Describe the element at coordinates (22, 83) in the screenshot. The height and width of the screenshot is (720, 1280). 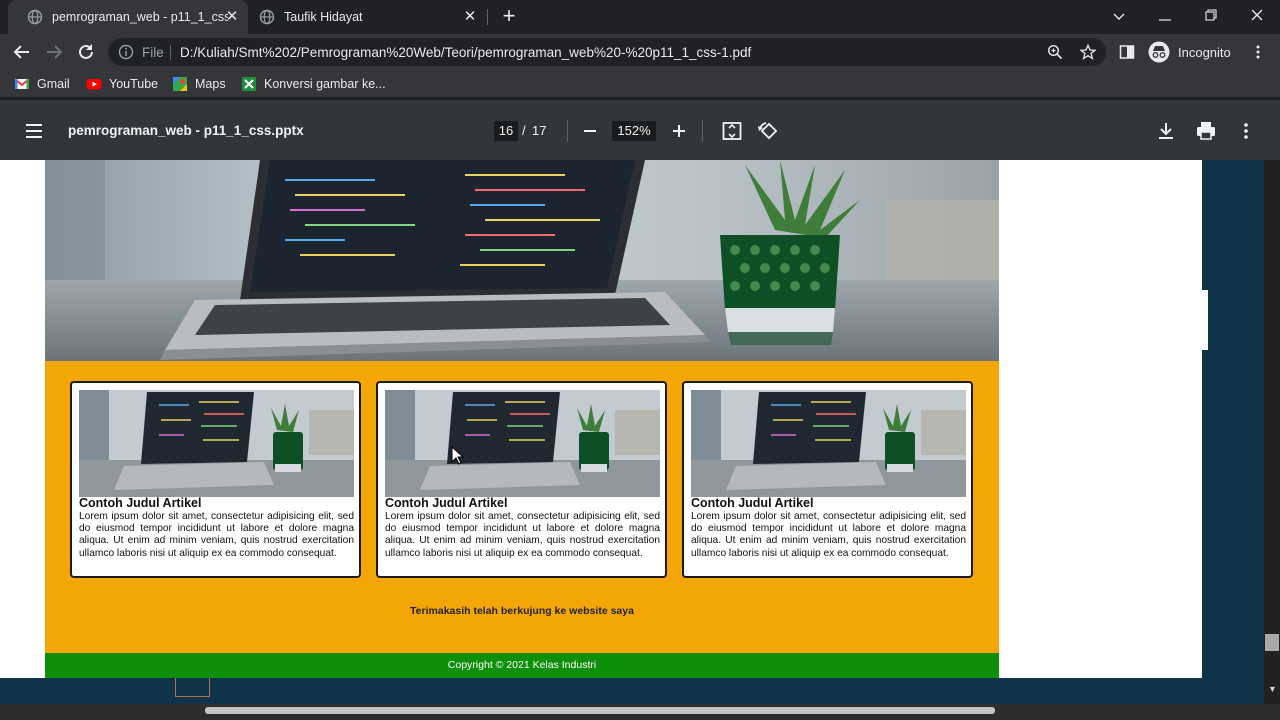
I see `gmail-icon` at that location.